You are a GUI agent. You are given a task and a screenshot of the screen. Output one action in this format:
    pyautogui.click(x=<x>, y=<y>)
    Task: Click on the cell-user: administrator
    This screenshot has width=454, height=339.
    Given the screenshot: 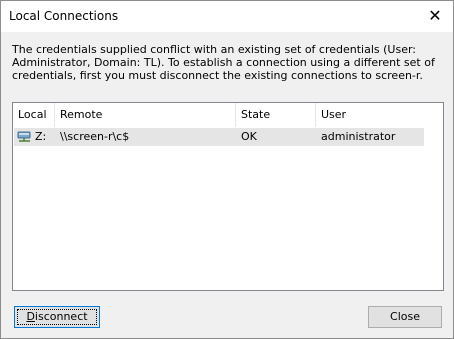 What is the action you would take?
    pyautogui.click(x=358, y=136)
    